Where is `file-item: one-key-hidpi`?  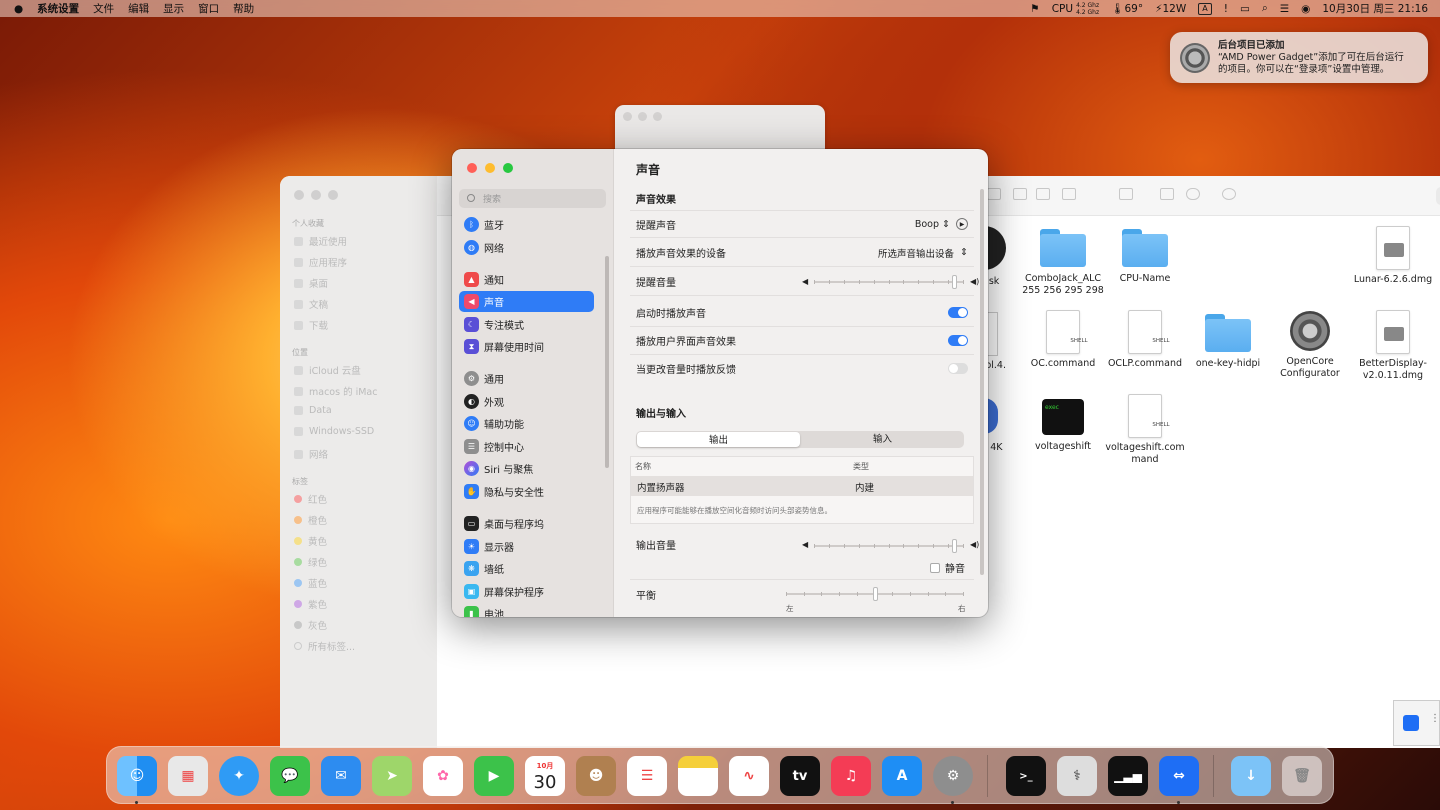
file-item: one-key-hidpi is located at coordinates (1228, 342).